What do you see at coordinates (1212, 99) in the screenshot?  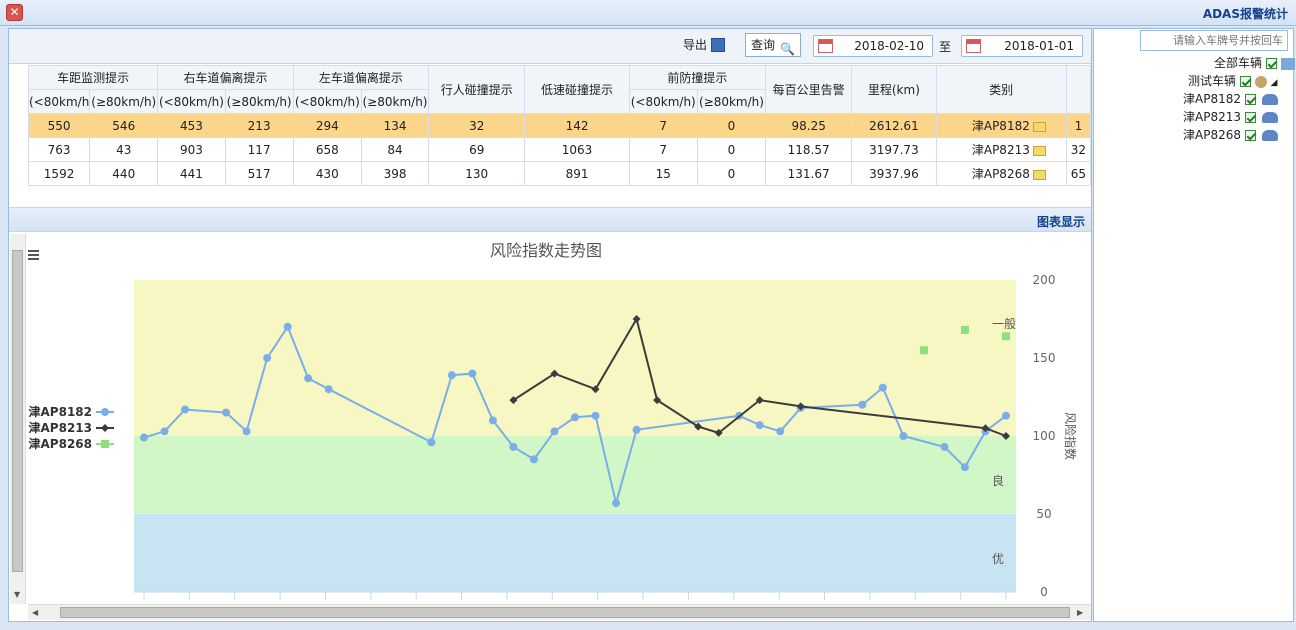 I see `tree-label: 津AP8182` at bounding box center [1212, 99].